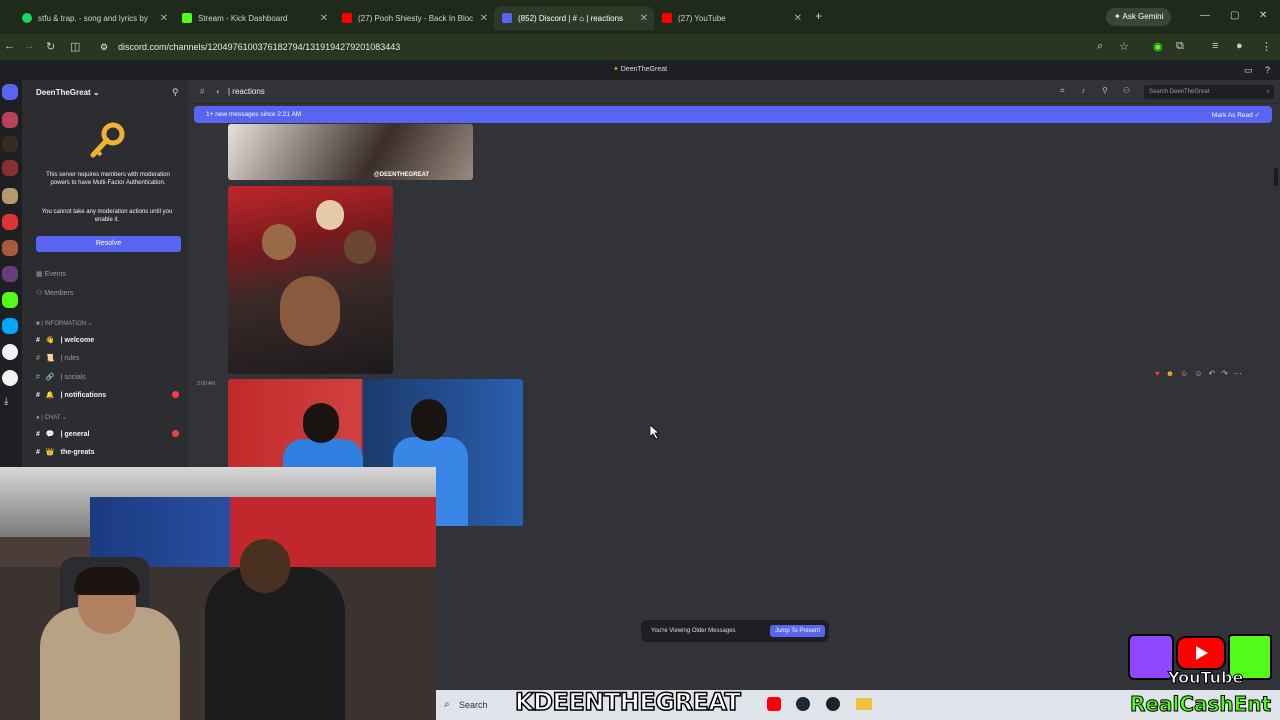 The image size is (1280, 720). What do you see at coordinates (350, 152) in the screenshot?
I see `message-image: @DEENTHEGREAT` at bounding box center [350, 152].